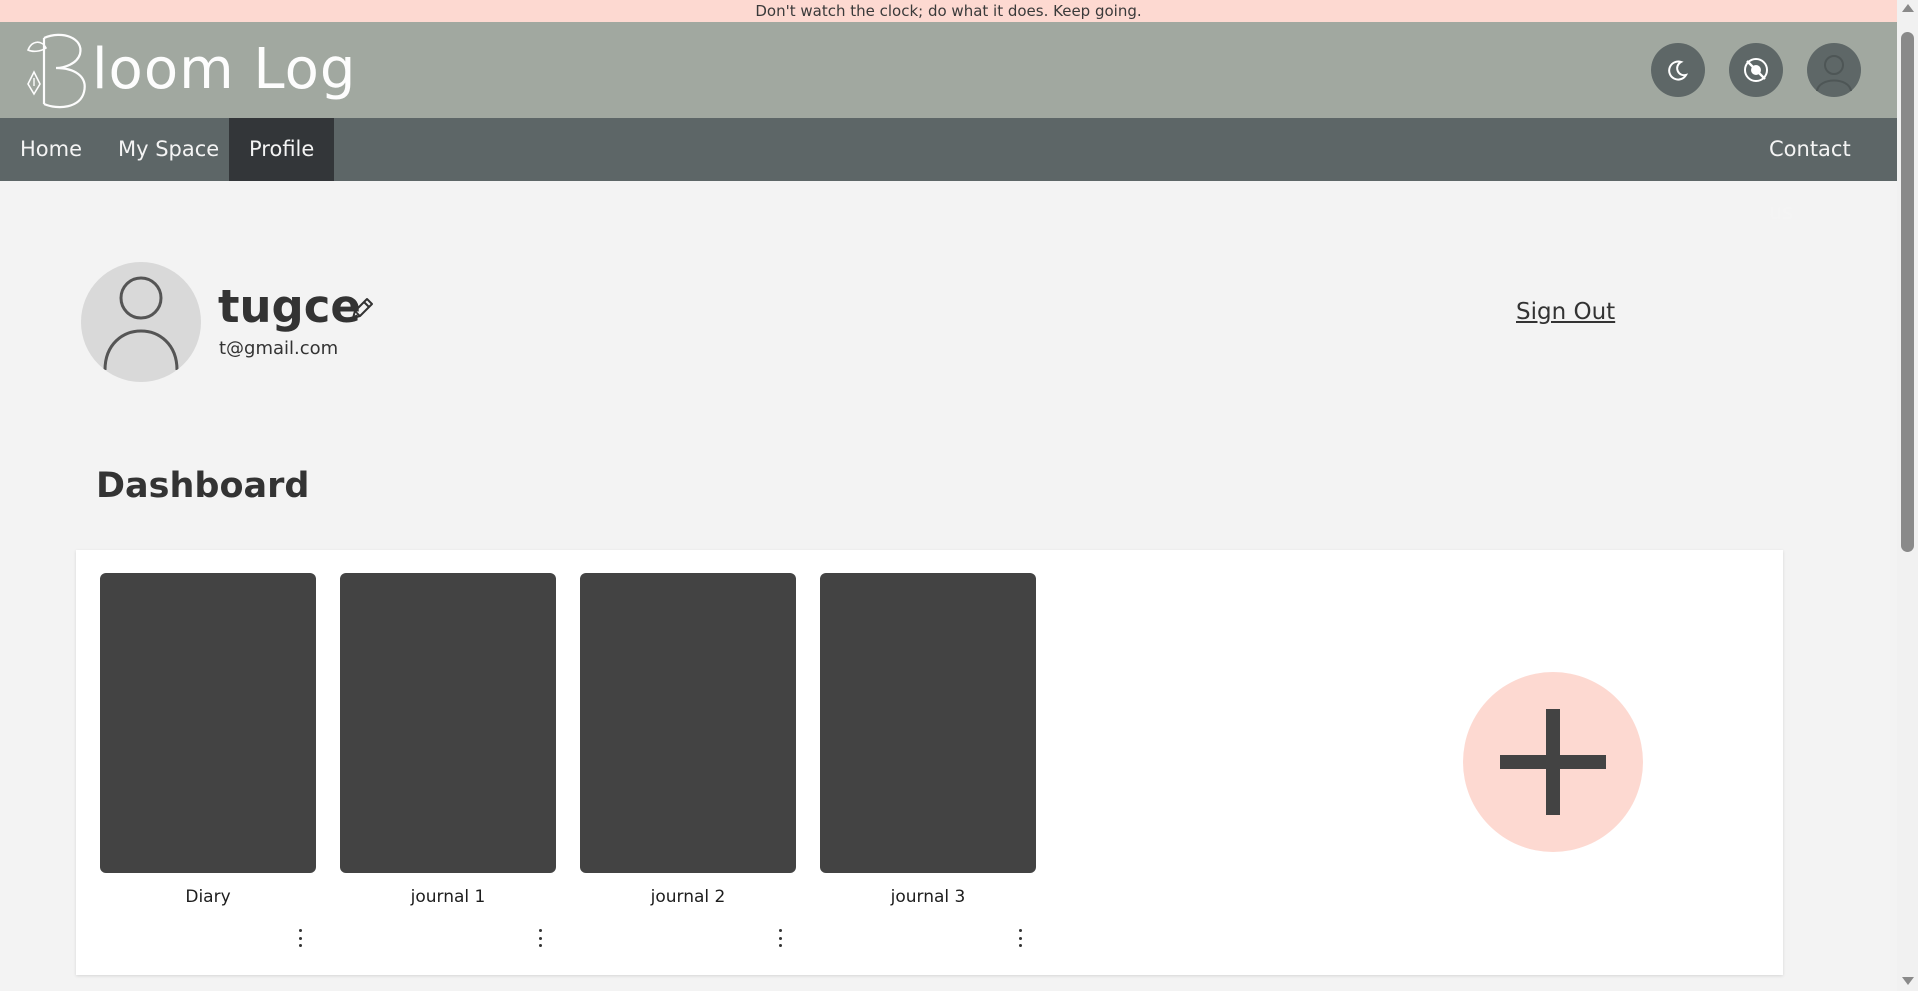 This screenshot has height=991, width=1918. I want to click on brand-name: loom Log, so click(224, 69).